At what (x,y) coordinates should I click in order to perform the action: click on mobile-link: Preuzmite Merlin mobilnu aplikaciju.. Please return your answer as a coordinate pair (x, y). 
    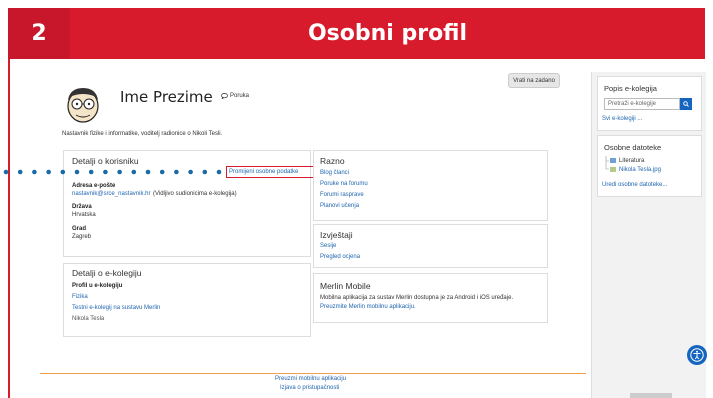
    Looking at the image, I should click on (368, 307).